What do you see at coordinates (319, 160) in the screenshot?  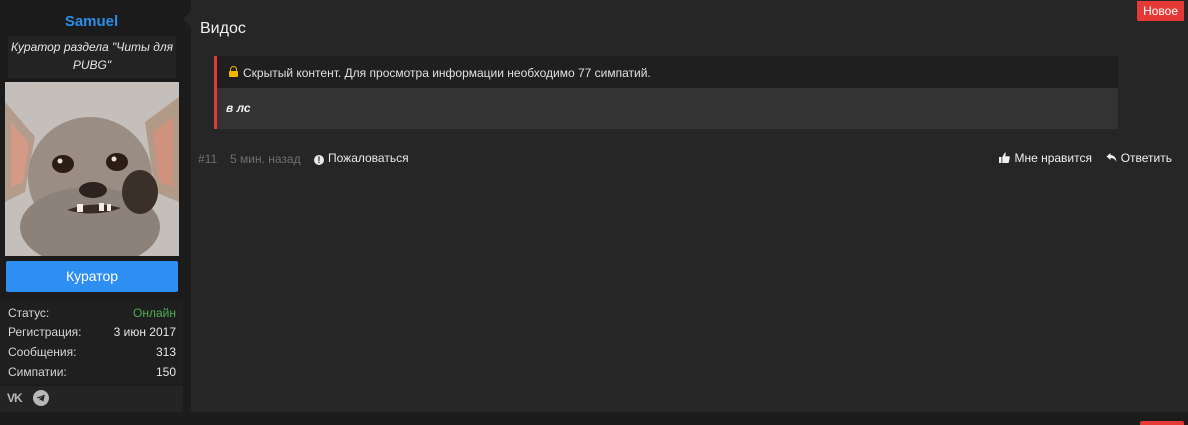 I see `alert-icon: !` at bounding box center [319, 160].